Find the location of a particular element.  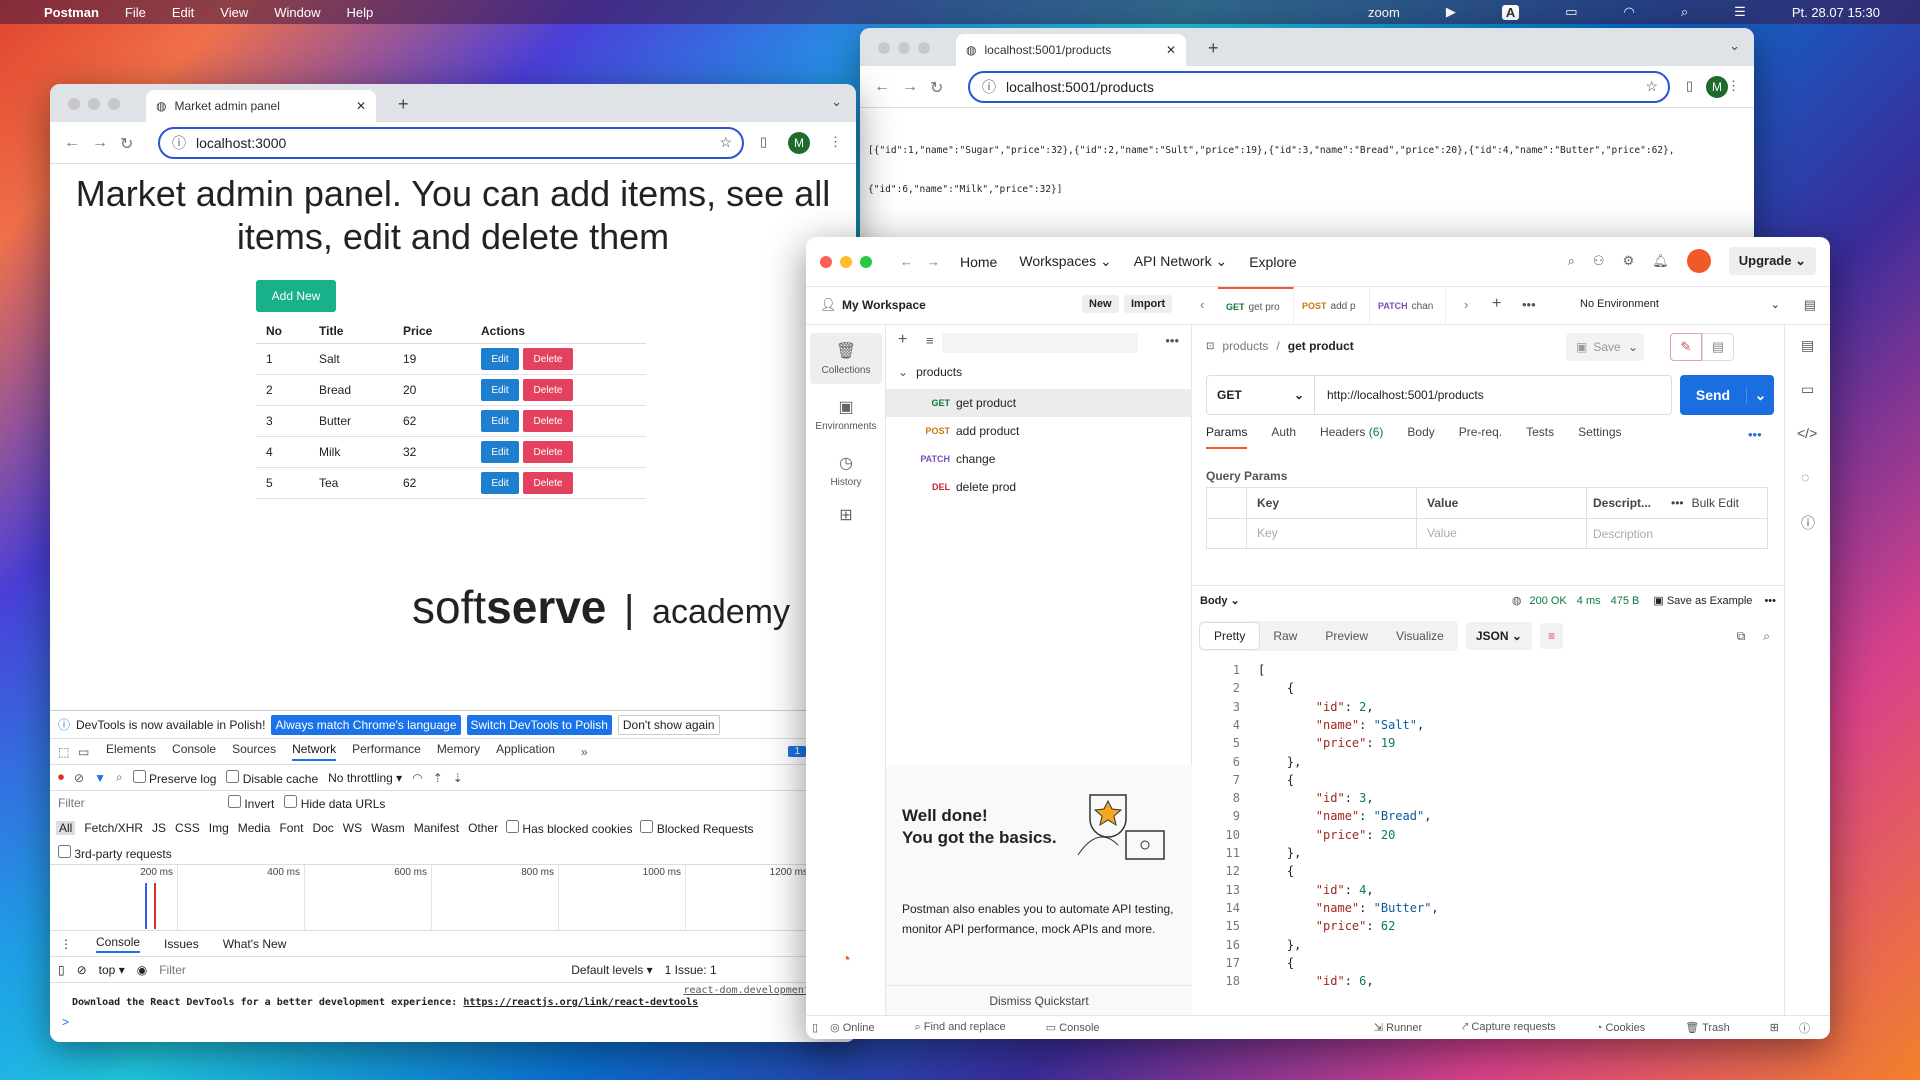

send-button: Send ⌄ is located at coordinates (1727, 395).